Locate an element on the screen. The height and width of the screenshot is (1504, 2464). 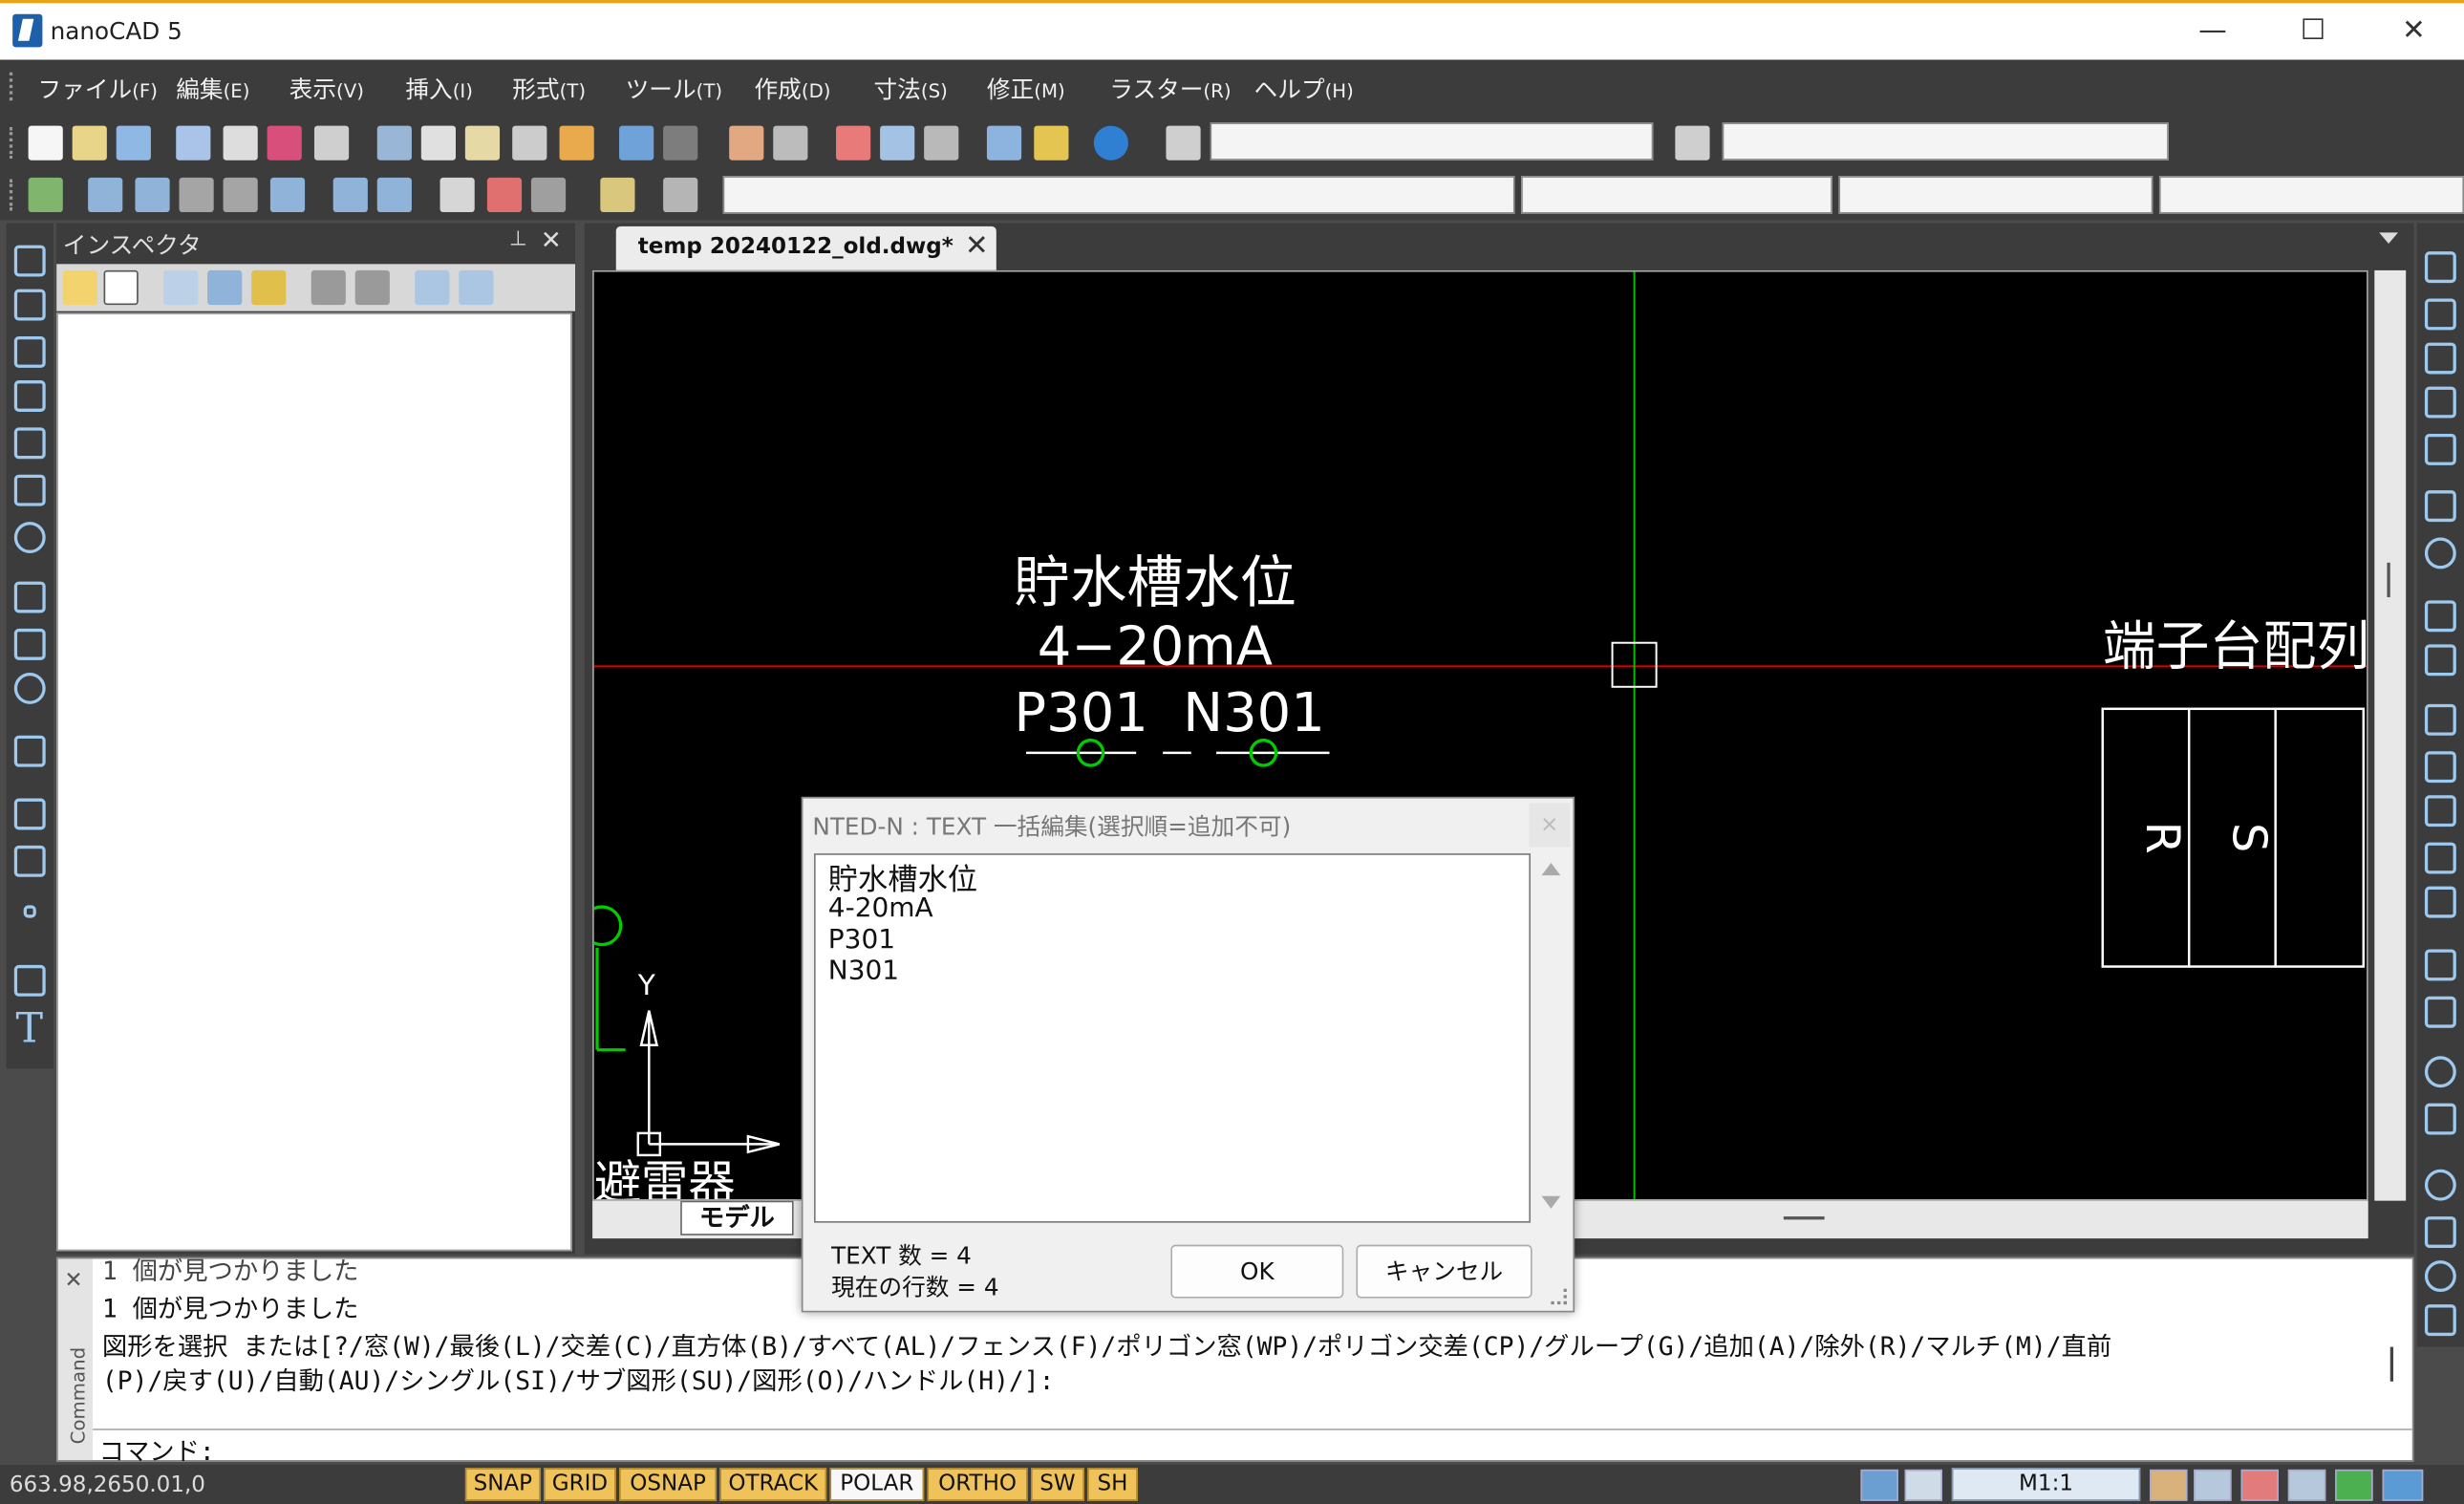
snap-toggle: SNAP is located at coordinates (502, 1484).